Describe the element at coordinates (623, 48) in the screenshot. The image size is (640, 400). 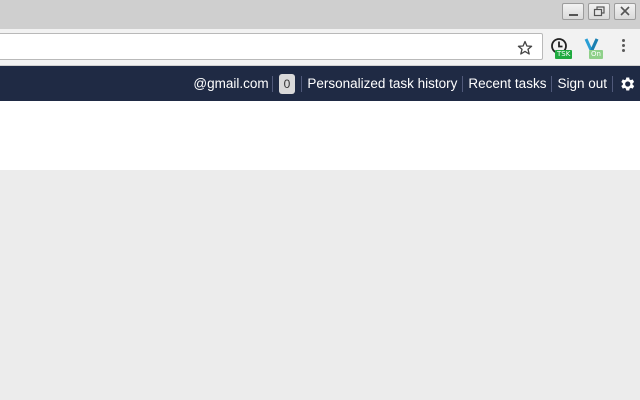
I see `kebab-menu-icon` at that location.